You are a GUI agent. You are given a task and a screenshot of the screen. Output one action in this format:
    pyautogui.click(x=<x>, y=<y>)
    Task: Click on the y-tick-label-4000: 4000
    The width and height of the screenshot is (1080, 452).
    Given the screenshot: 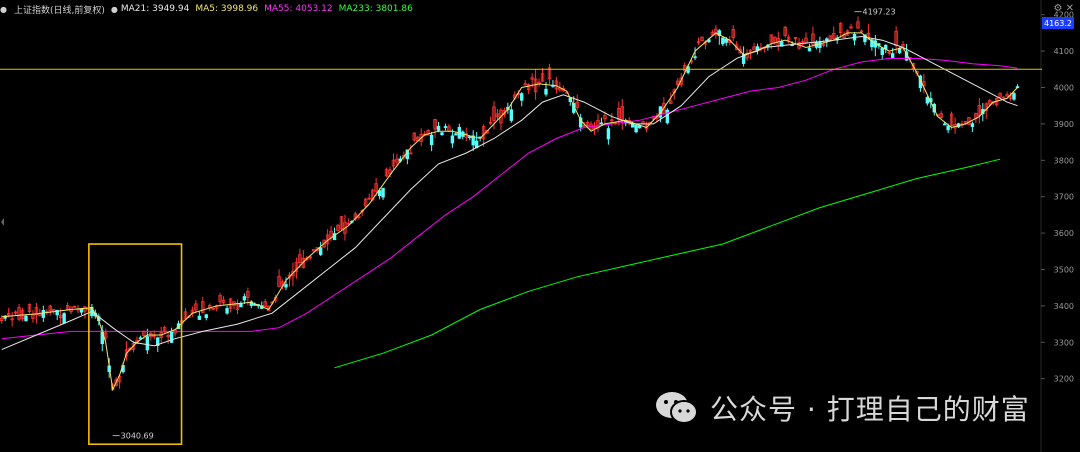 What is the action you would take?
    pyautogui.click(x=1064, y=88)
    